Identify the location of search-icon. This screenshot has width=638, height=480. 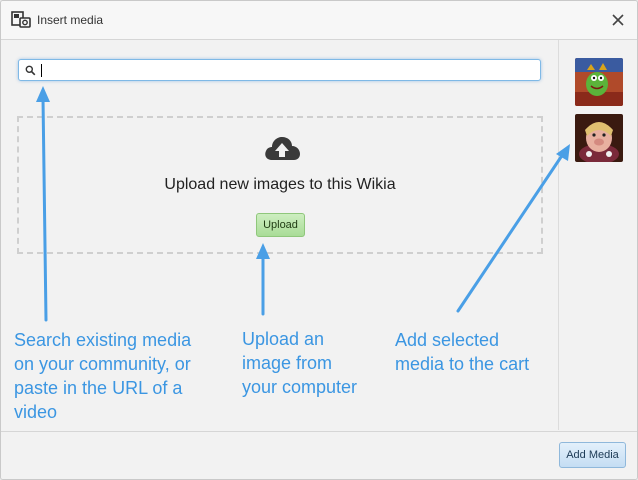
(30, 70).